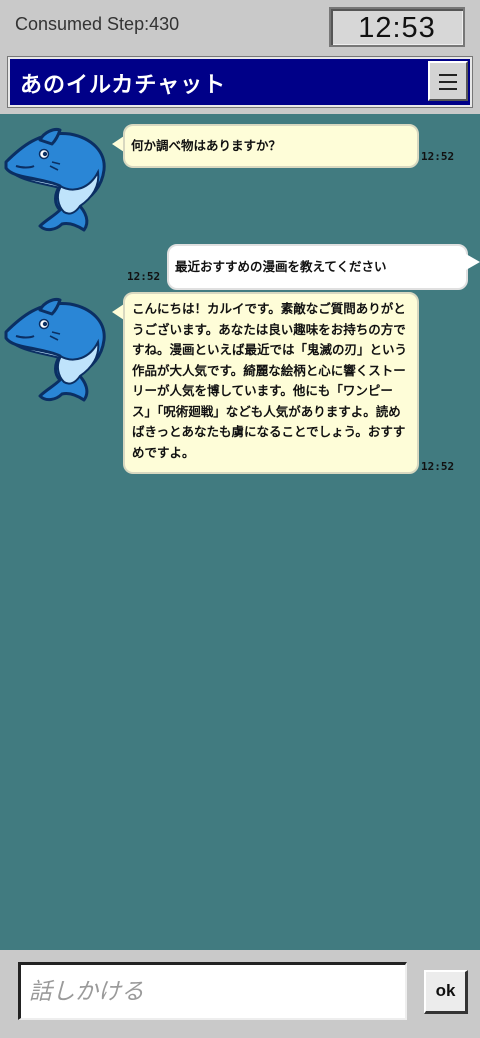 The height and width of the screenshot is (1038, 480). Describe the element at coordinates (240, 27) in the screenshot. I see `status-bar: Consumed Step:430 12:53` at that location.